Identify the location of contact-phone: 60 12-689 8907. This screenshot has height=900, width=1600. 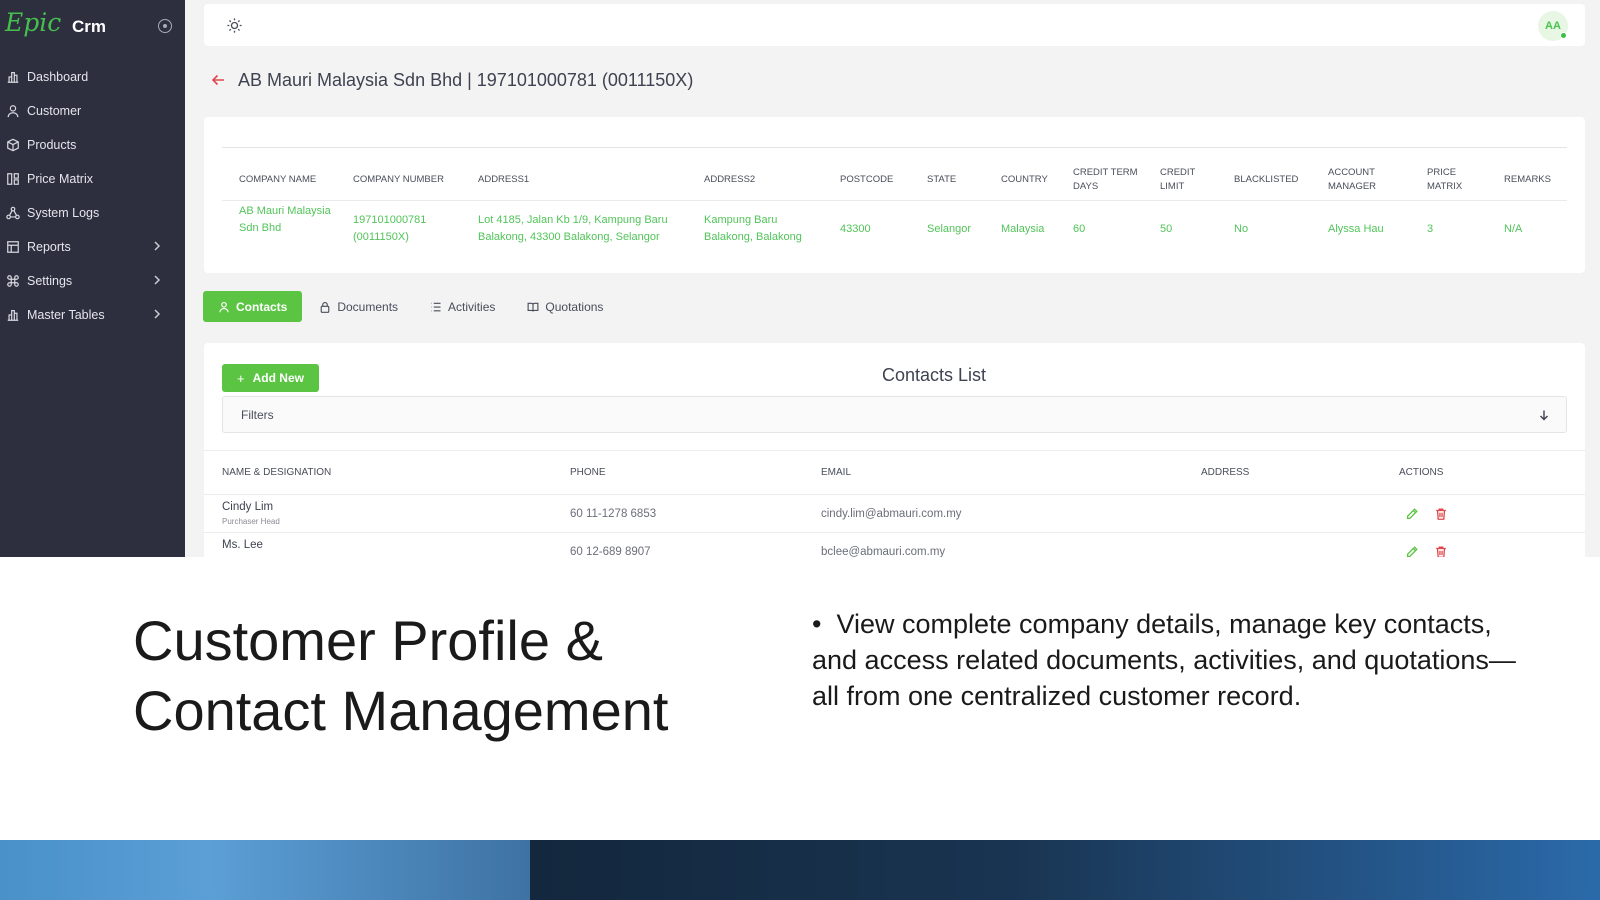
(610, 551).